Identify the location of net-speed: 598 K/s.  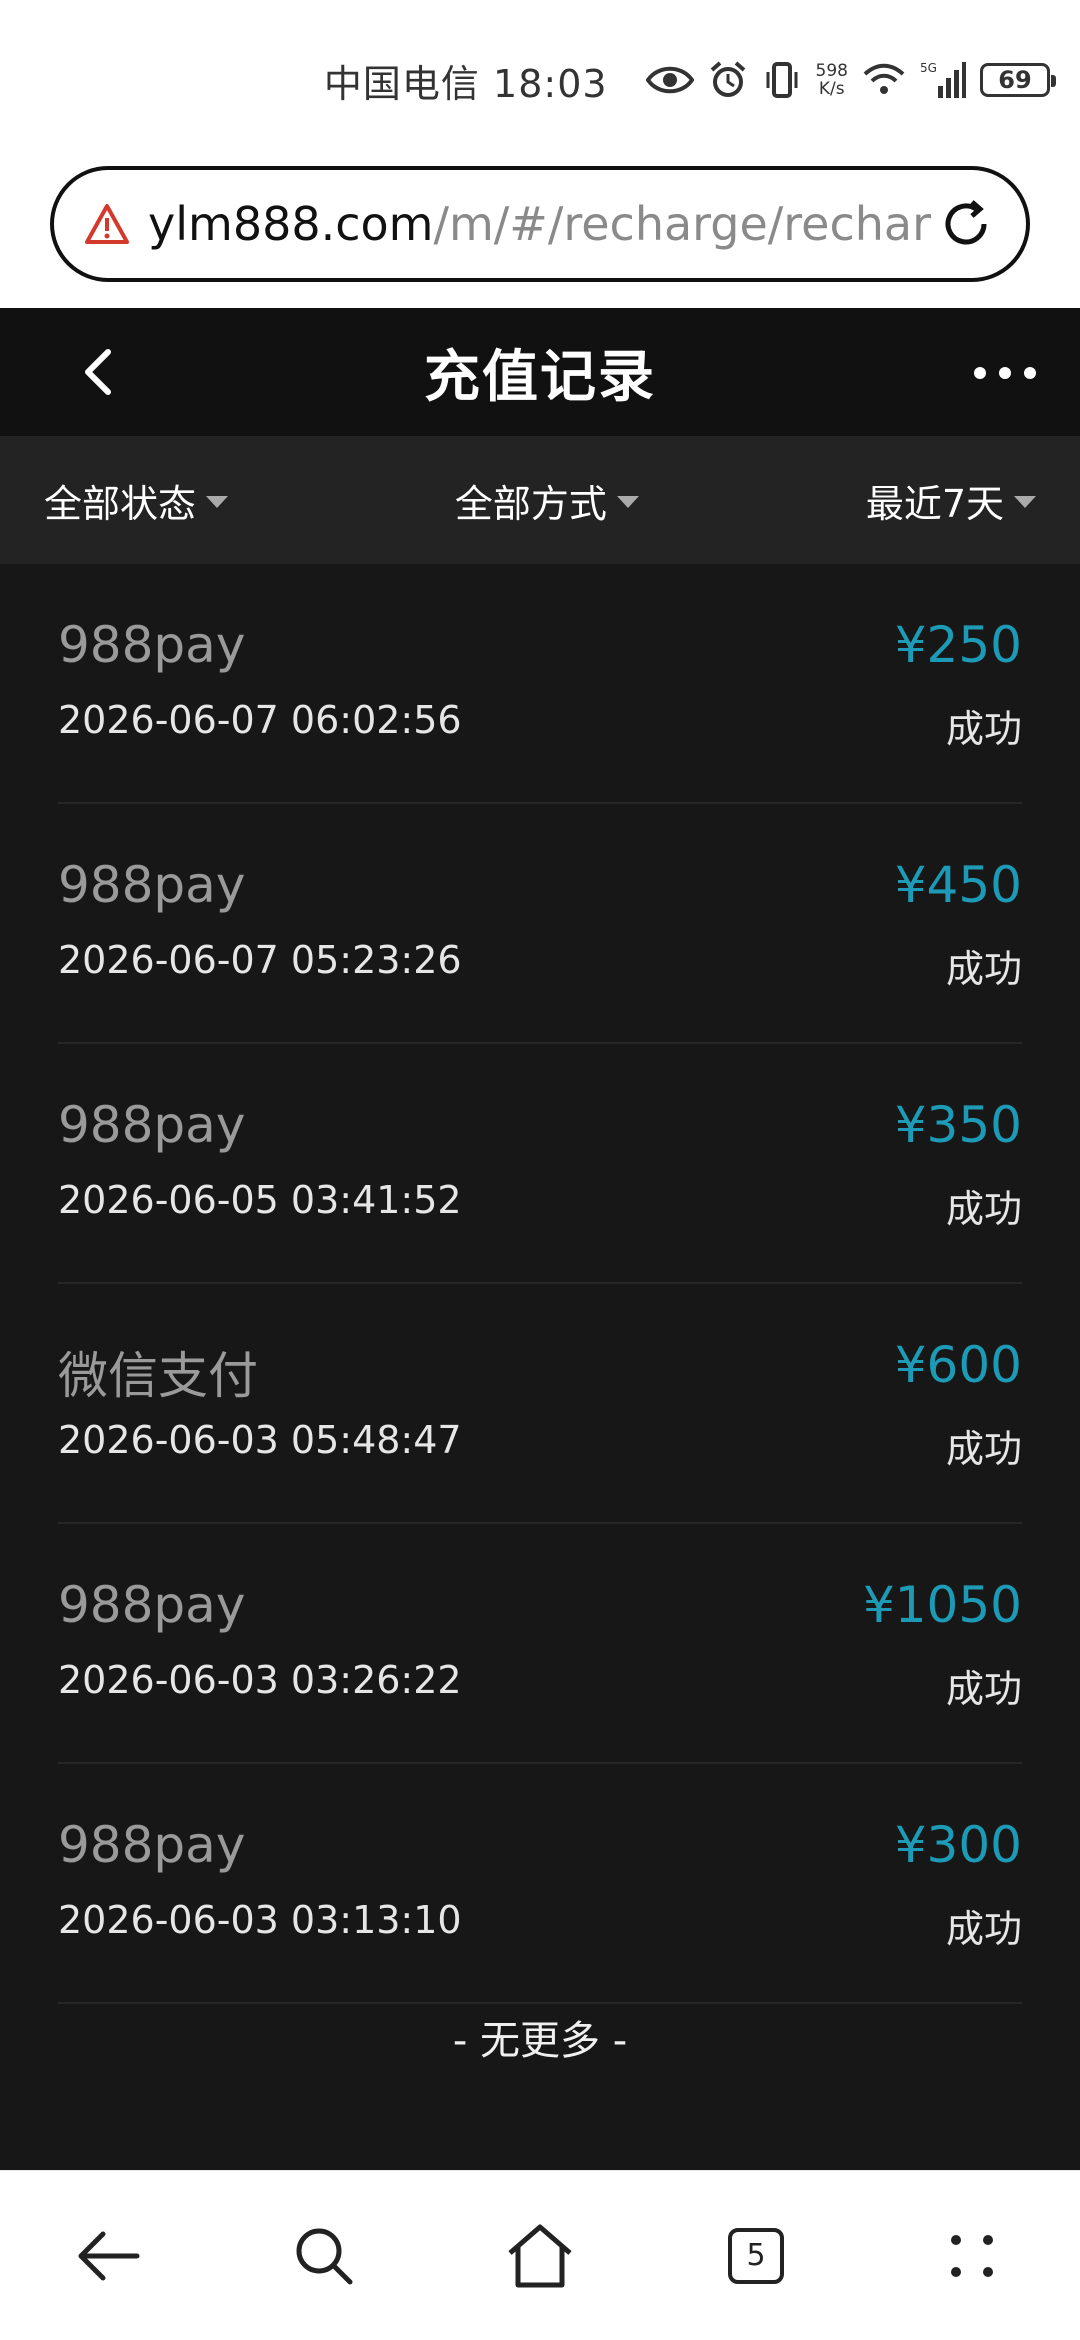
(832, 80).